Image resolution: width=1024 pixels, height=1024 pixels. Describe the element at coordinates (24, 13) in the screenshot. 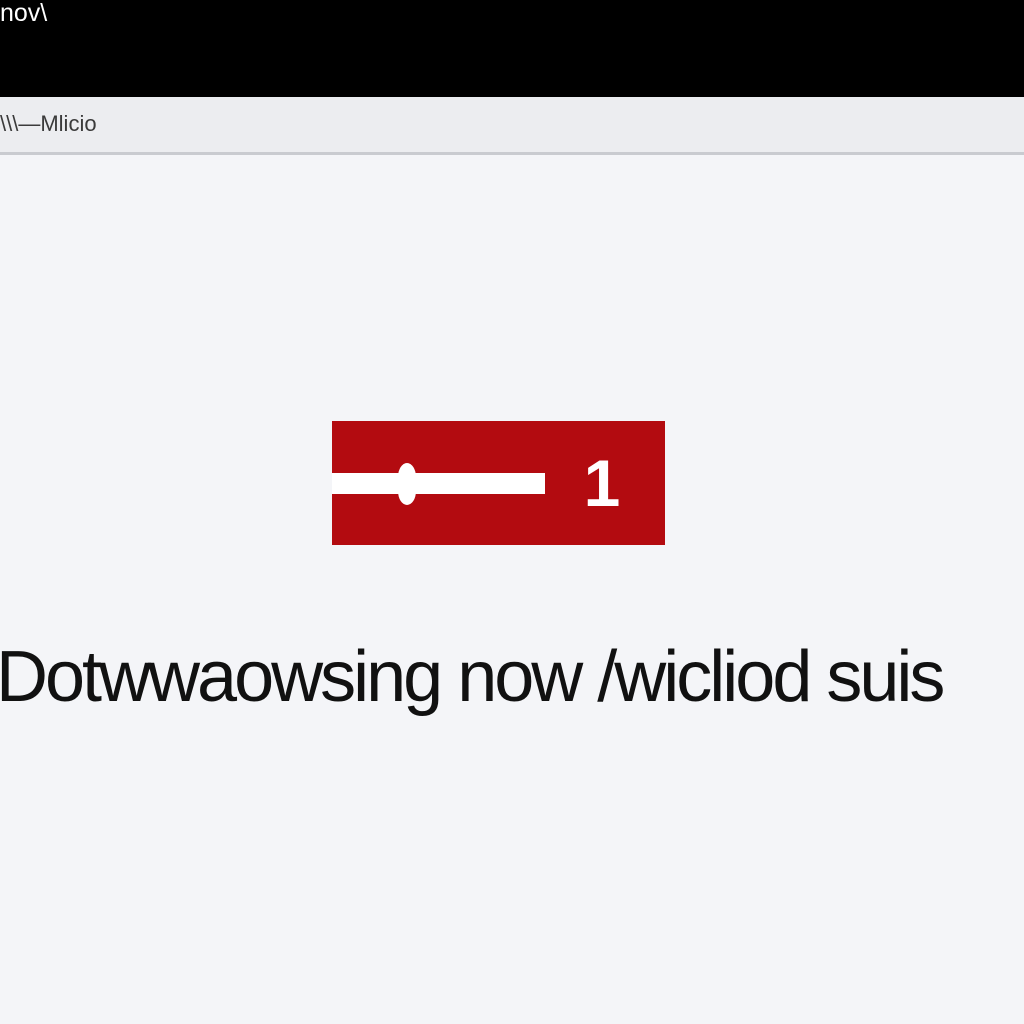

I see `window-title: nov\` at that location.